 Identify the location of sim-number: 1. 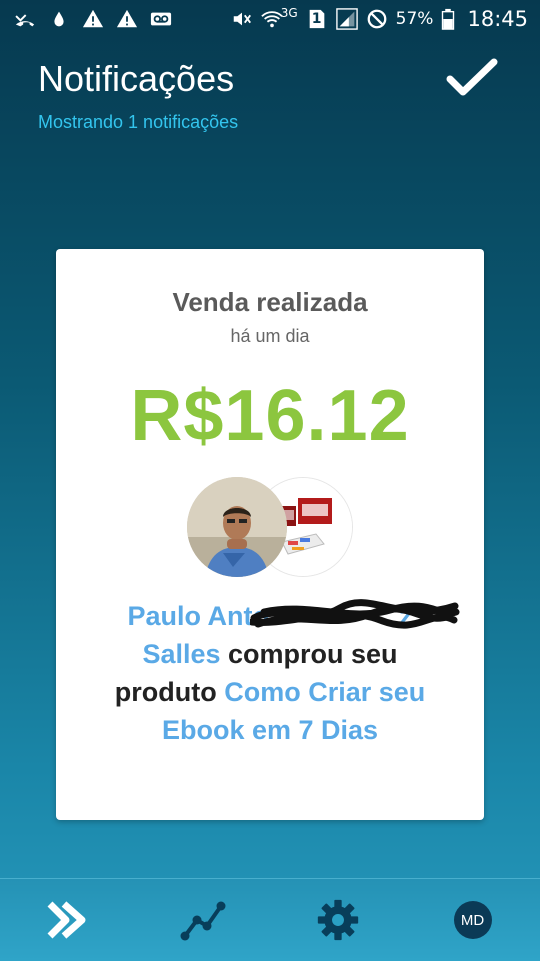
(316, 19).